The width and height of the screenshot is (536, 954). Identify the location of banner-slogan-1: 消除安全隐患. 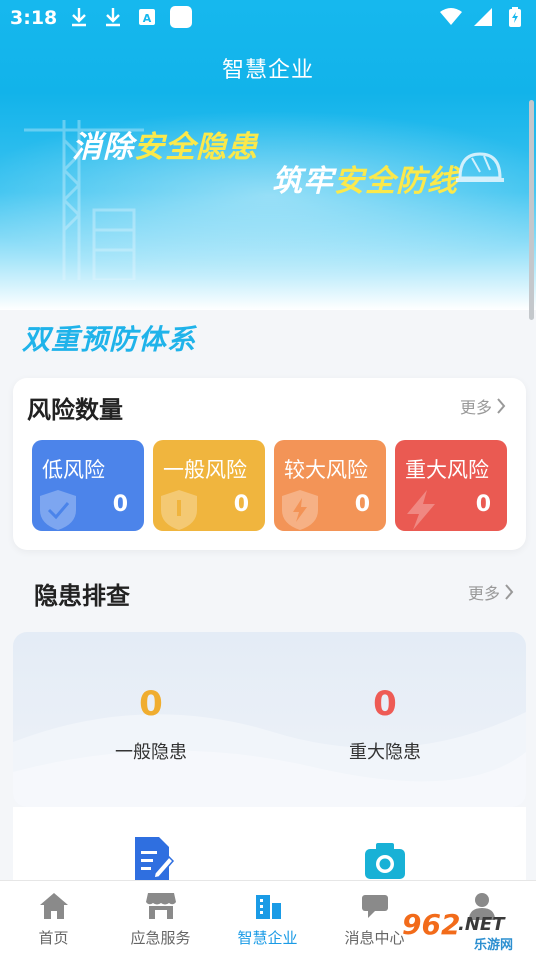
(165, 147).